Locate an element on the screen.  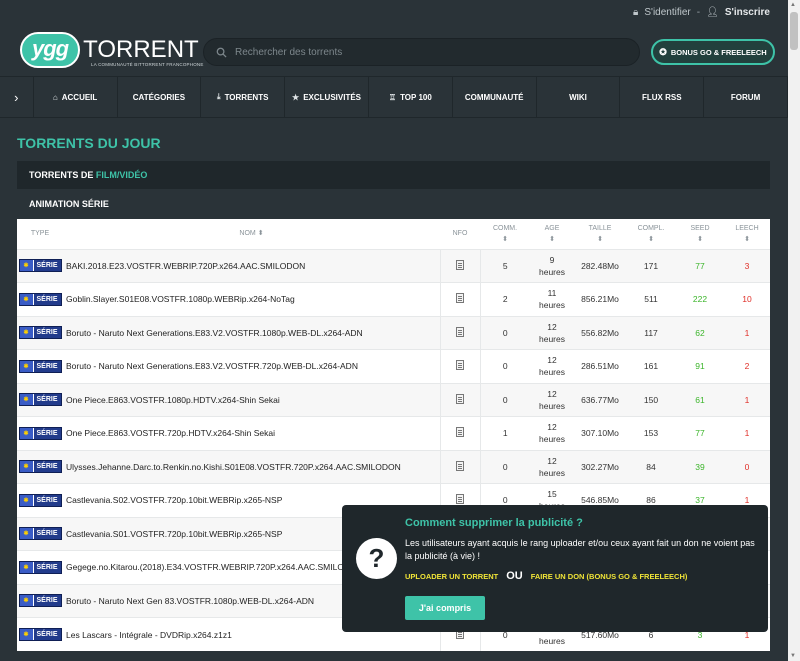
completed-count: 150 is located at coordinates (651, 399).